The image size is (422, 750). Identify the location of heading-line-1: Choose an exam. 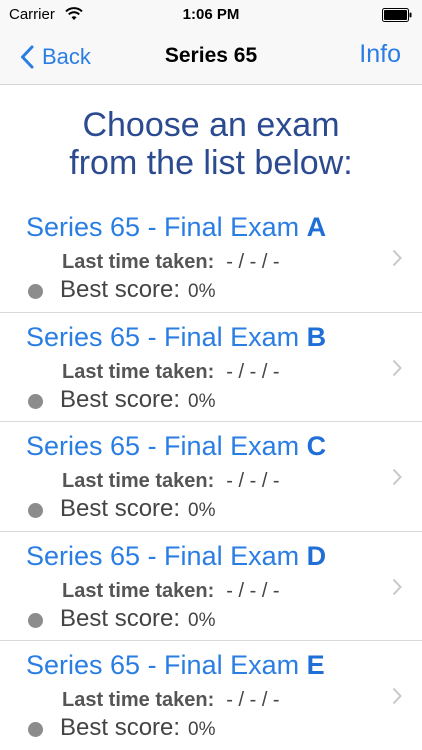
(211, 125).